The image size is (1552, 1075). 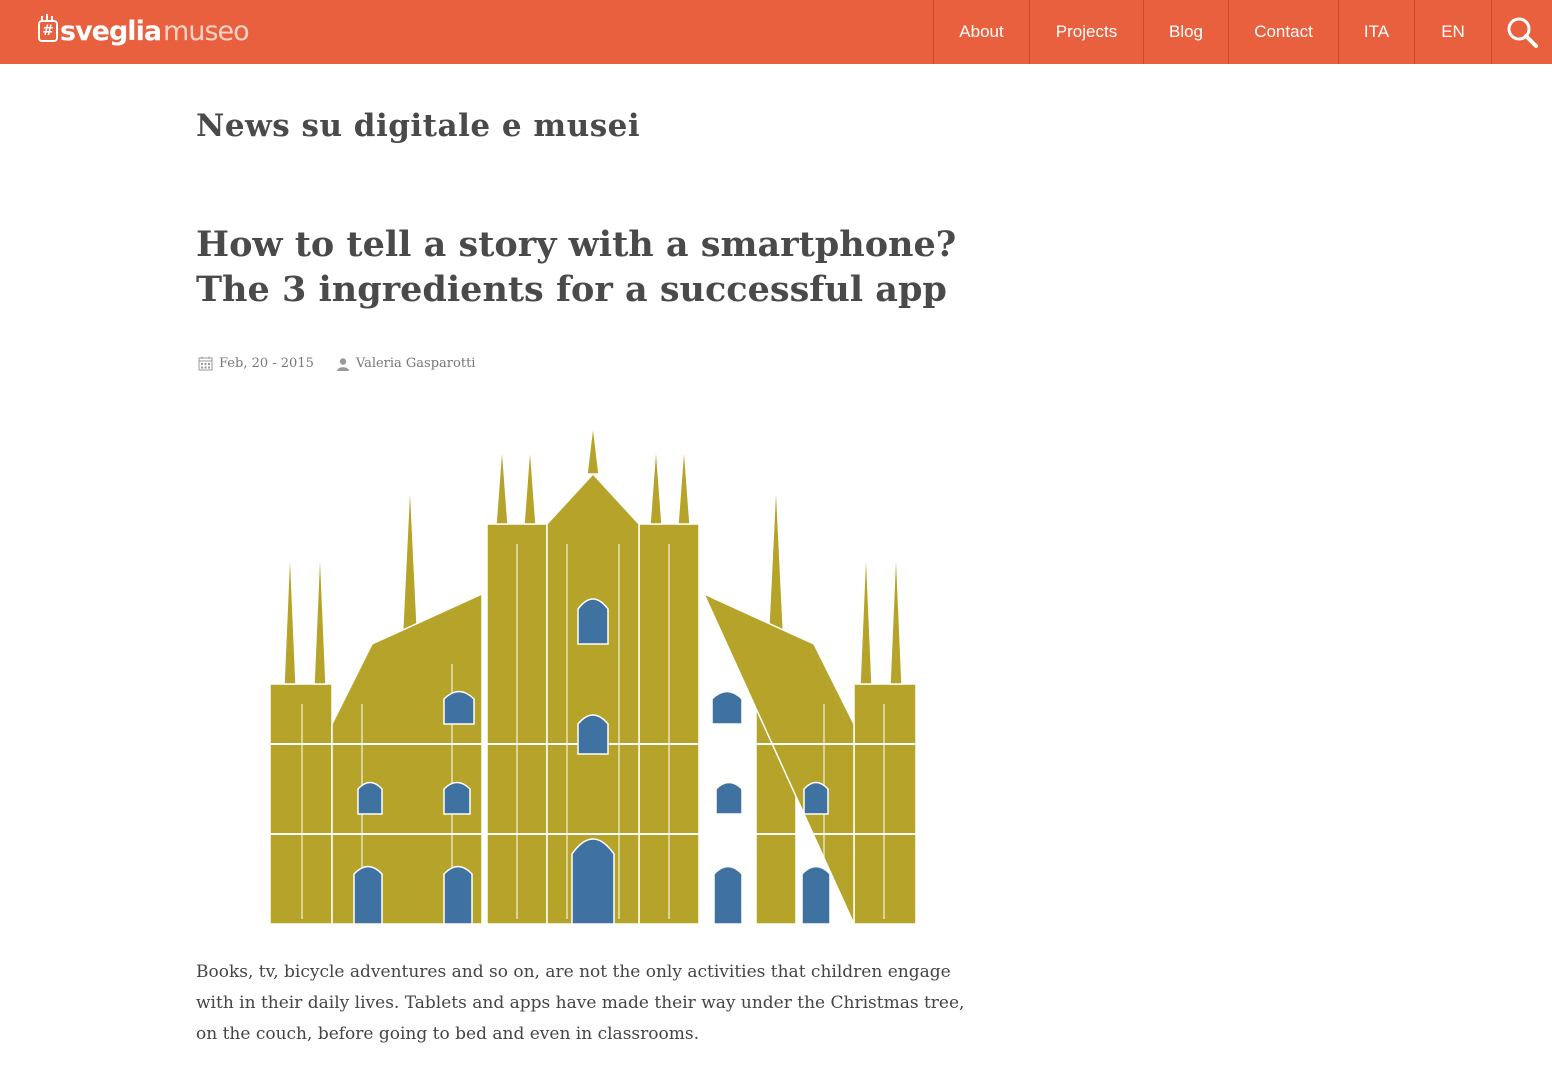 I want to click on nav-about: About, so click(x=981, y=32).